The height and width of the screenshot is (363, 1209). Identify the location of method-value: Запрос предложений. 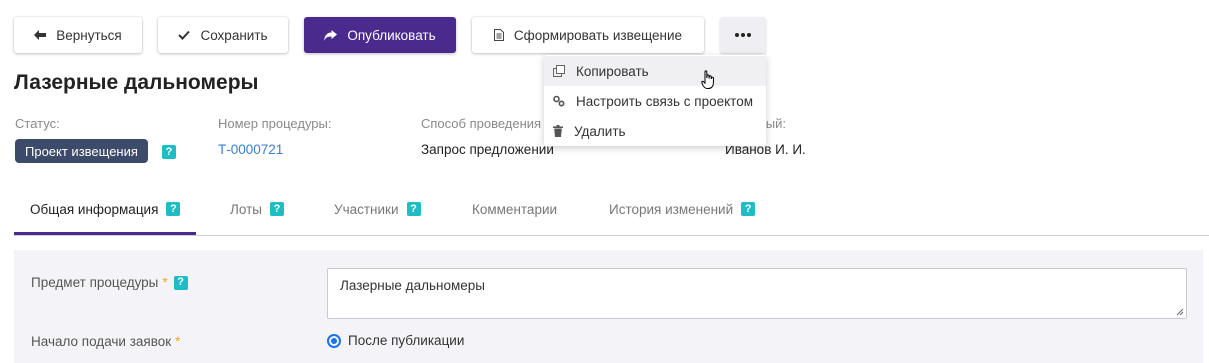
(487, 149).